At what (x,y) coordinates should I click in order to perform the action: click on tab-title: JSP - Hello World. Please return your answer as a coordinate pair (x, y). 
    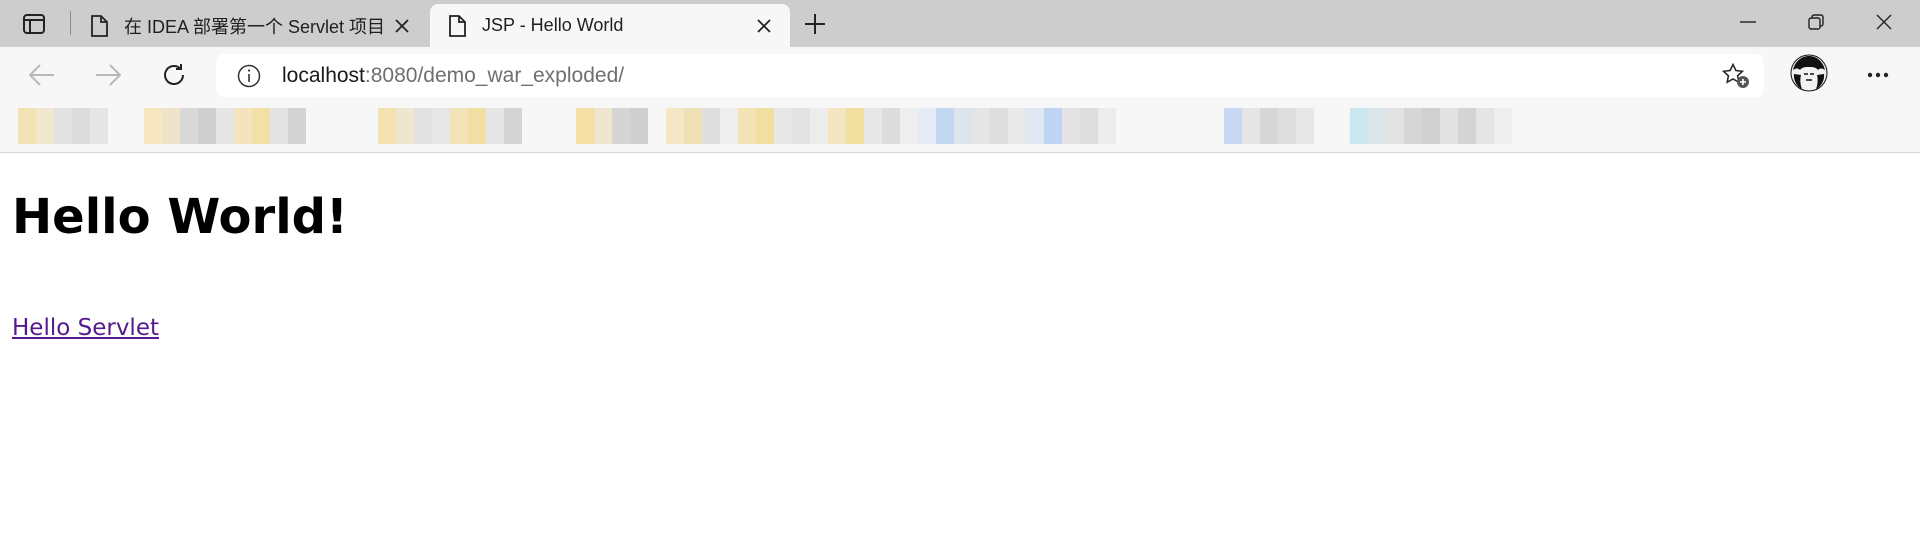
    Looking at the image, I should click on (553, 25).